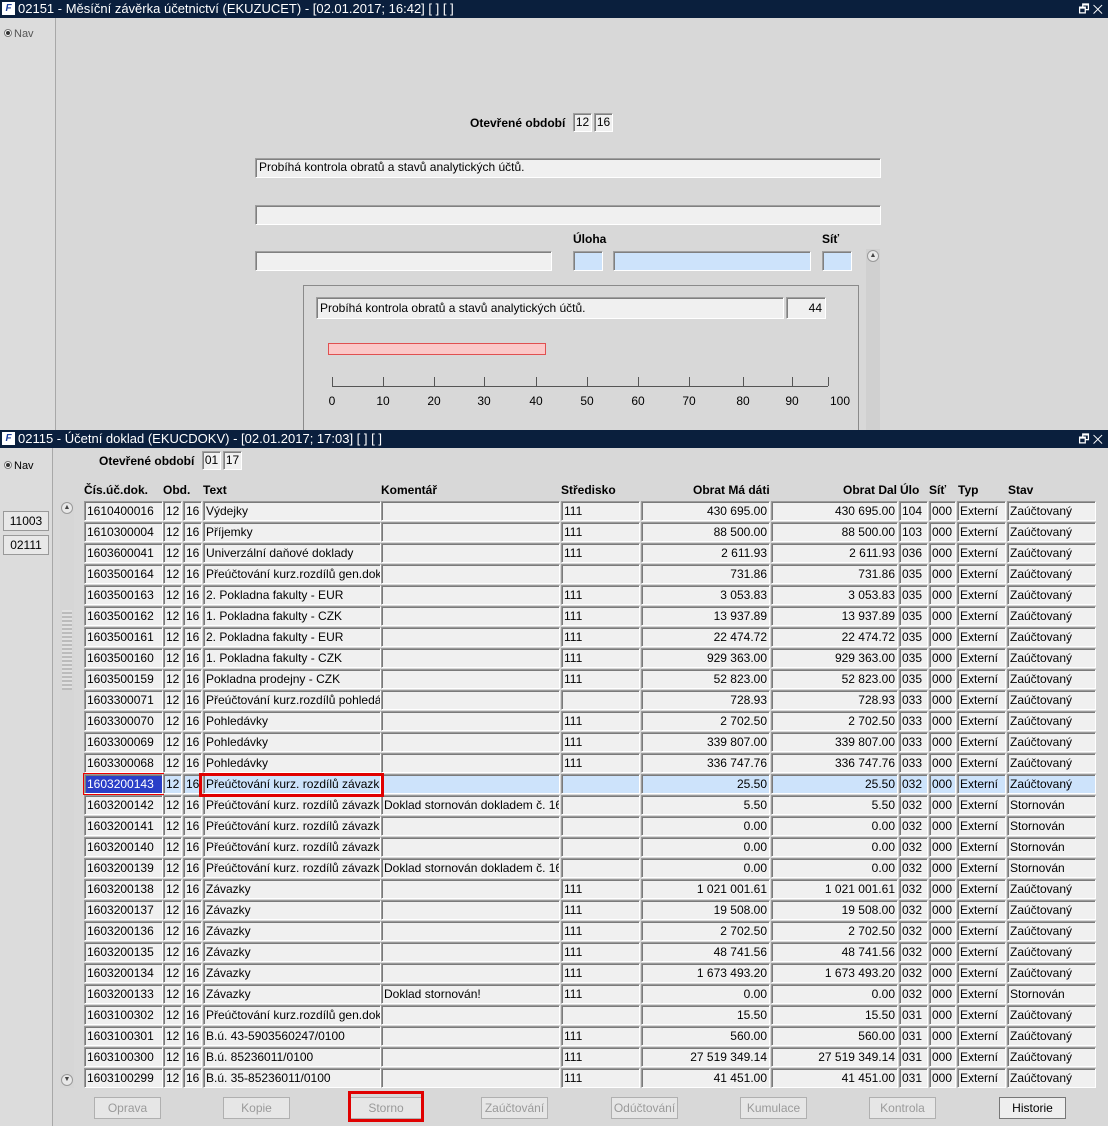 This screenshot has height=1126, width=1108. Describe the element at coordinates (514, 1108) in the screenshot. I see `zauctovani-button: Zaúčtování` at that location.